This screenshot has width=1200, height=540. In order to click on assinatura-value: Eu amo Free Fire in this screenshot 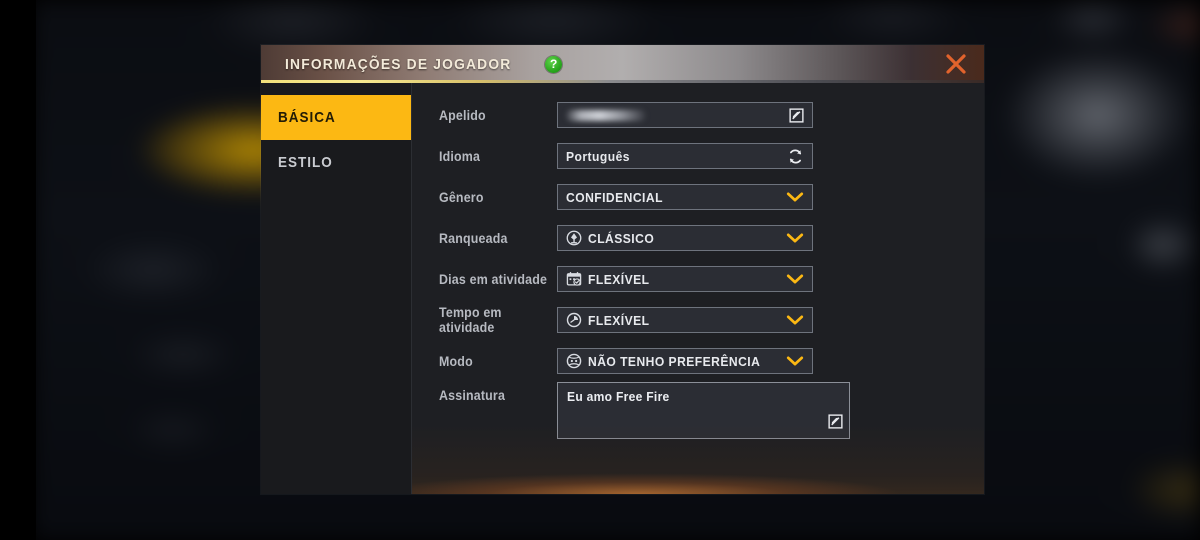, I will do `click(618, 396)`.